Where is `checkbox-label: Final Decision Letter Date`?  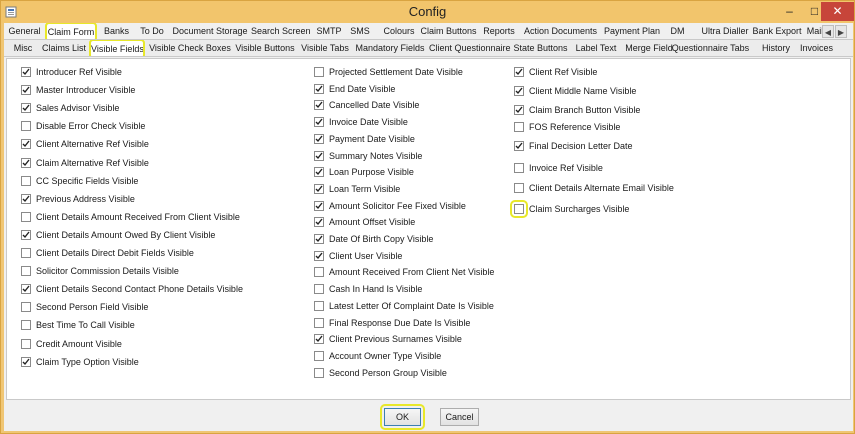 checkbox-label: Final Decision Letter Date is located at coordinates (581, 146).